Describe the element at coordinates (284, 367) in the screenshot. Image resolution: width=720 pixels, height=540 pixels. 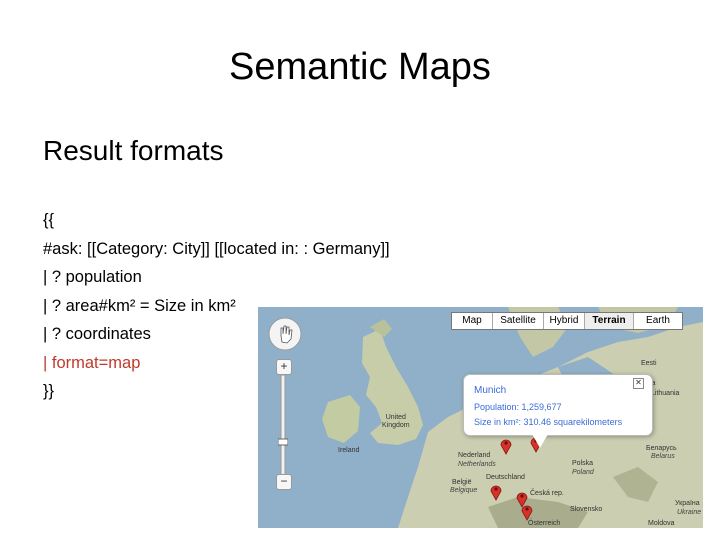
I see `zoom-in-button: +` at that location.